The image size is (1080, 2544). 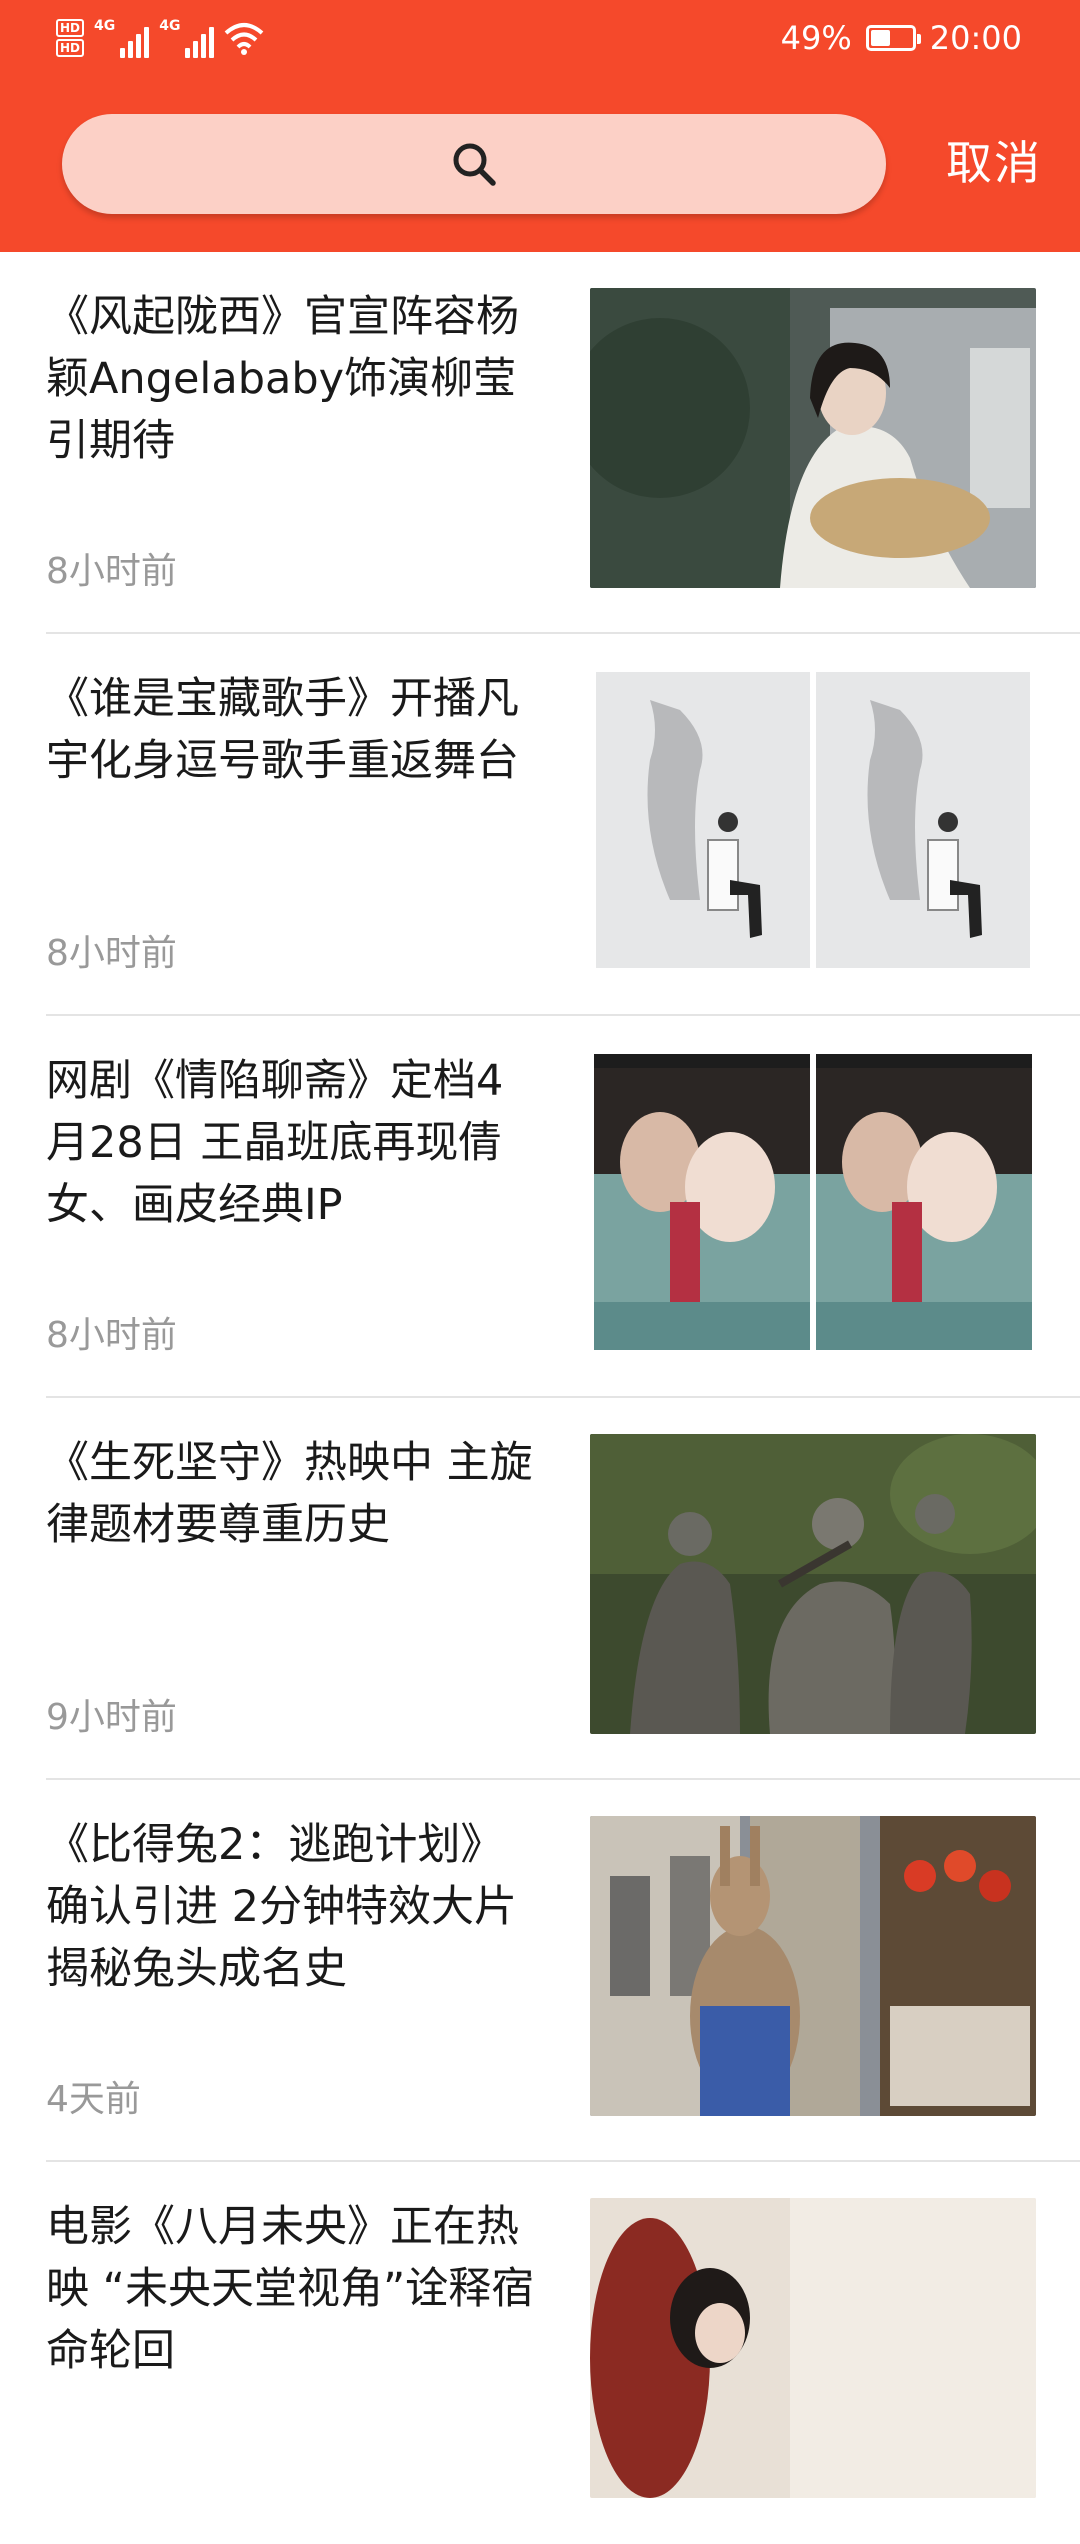 What do you see at coordinates (70, 28) in the screenshot?
I see `hd-badge-1: HD` at bounding box center [70, 28].